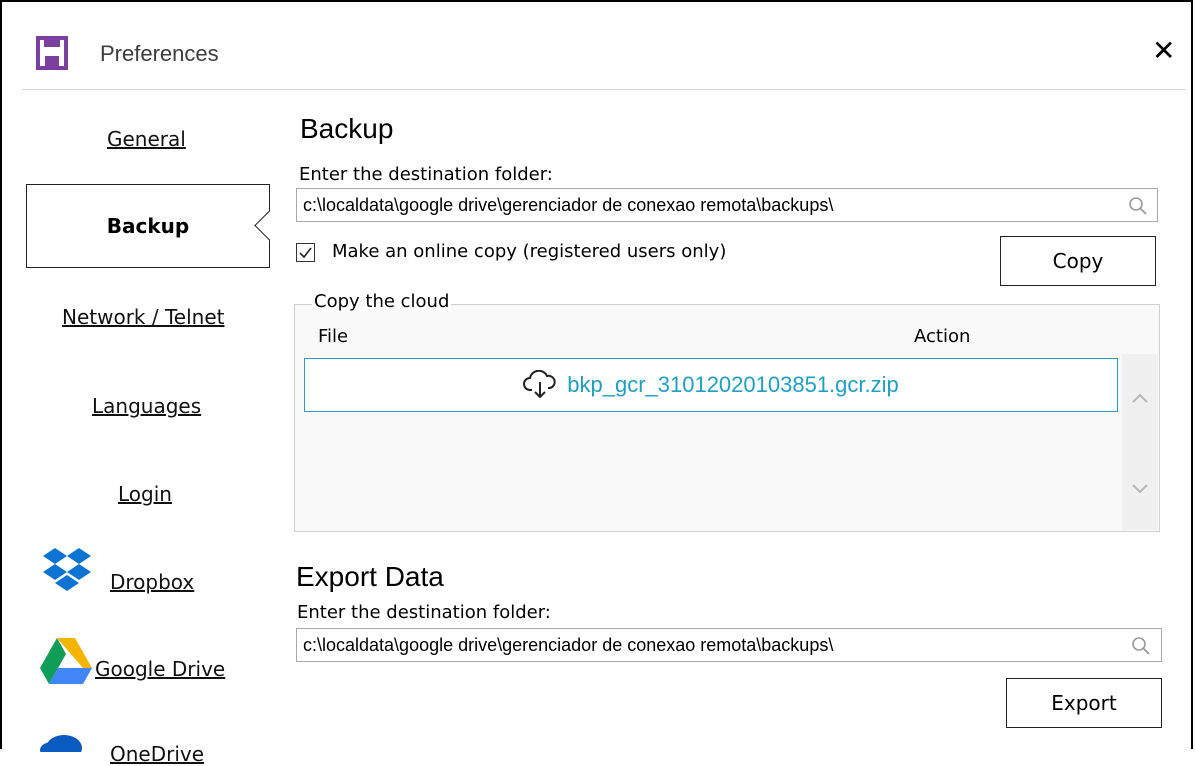 The height and width of the screenshot is (766, 1195). What do you see at coordinates (1163, 50) in the screenshot?
I see `close-icon: ✕` at bounding box center [1163, 50].